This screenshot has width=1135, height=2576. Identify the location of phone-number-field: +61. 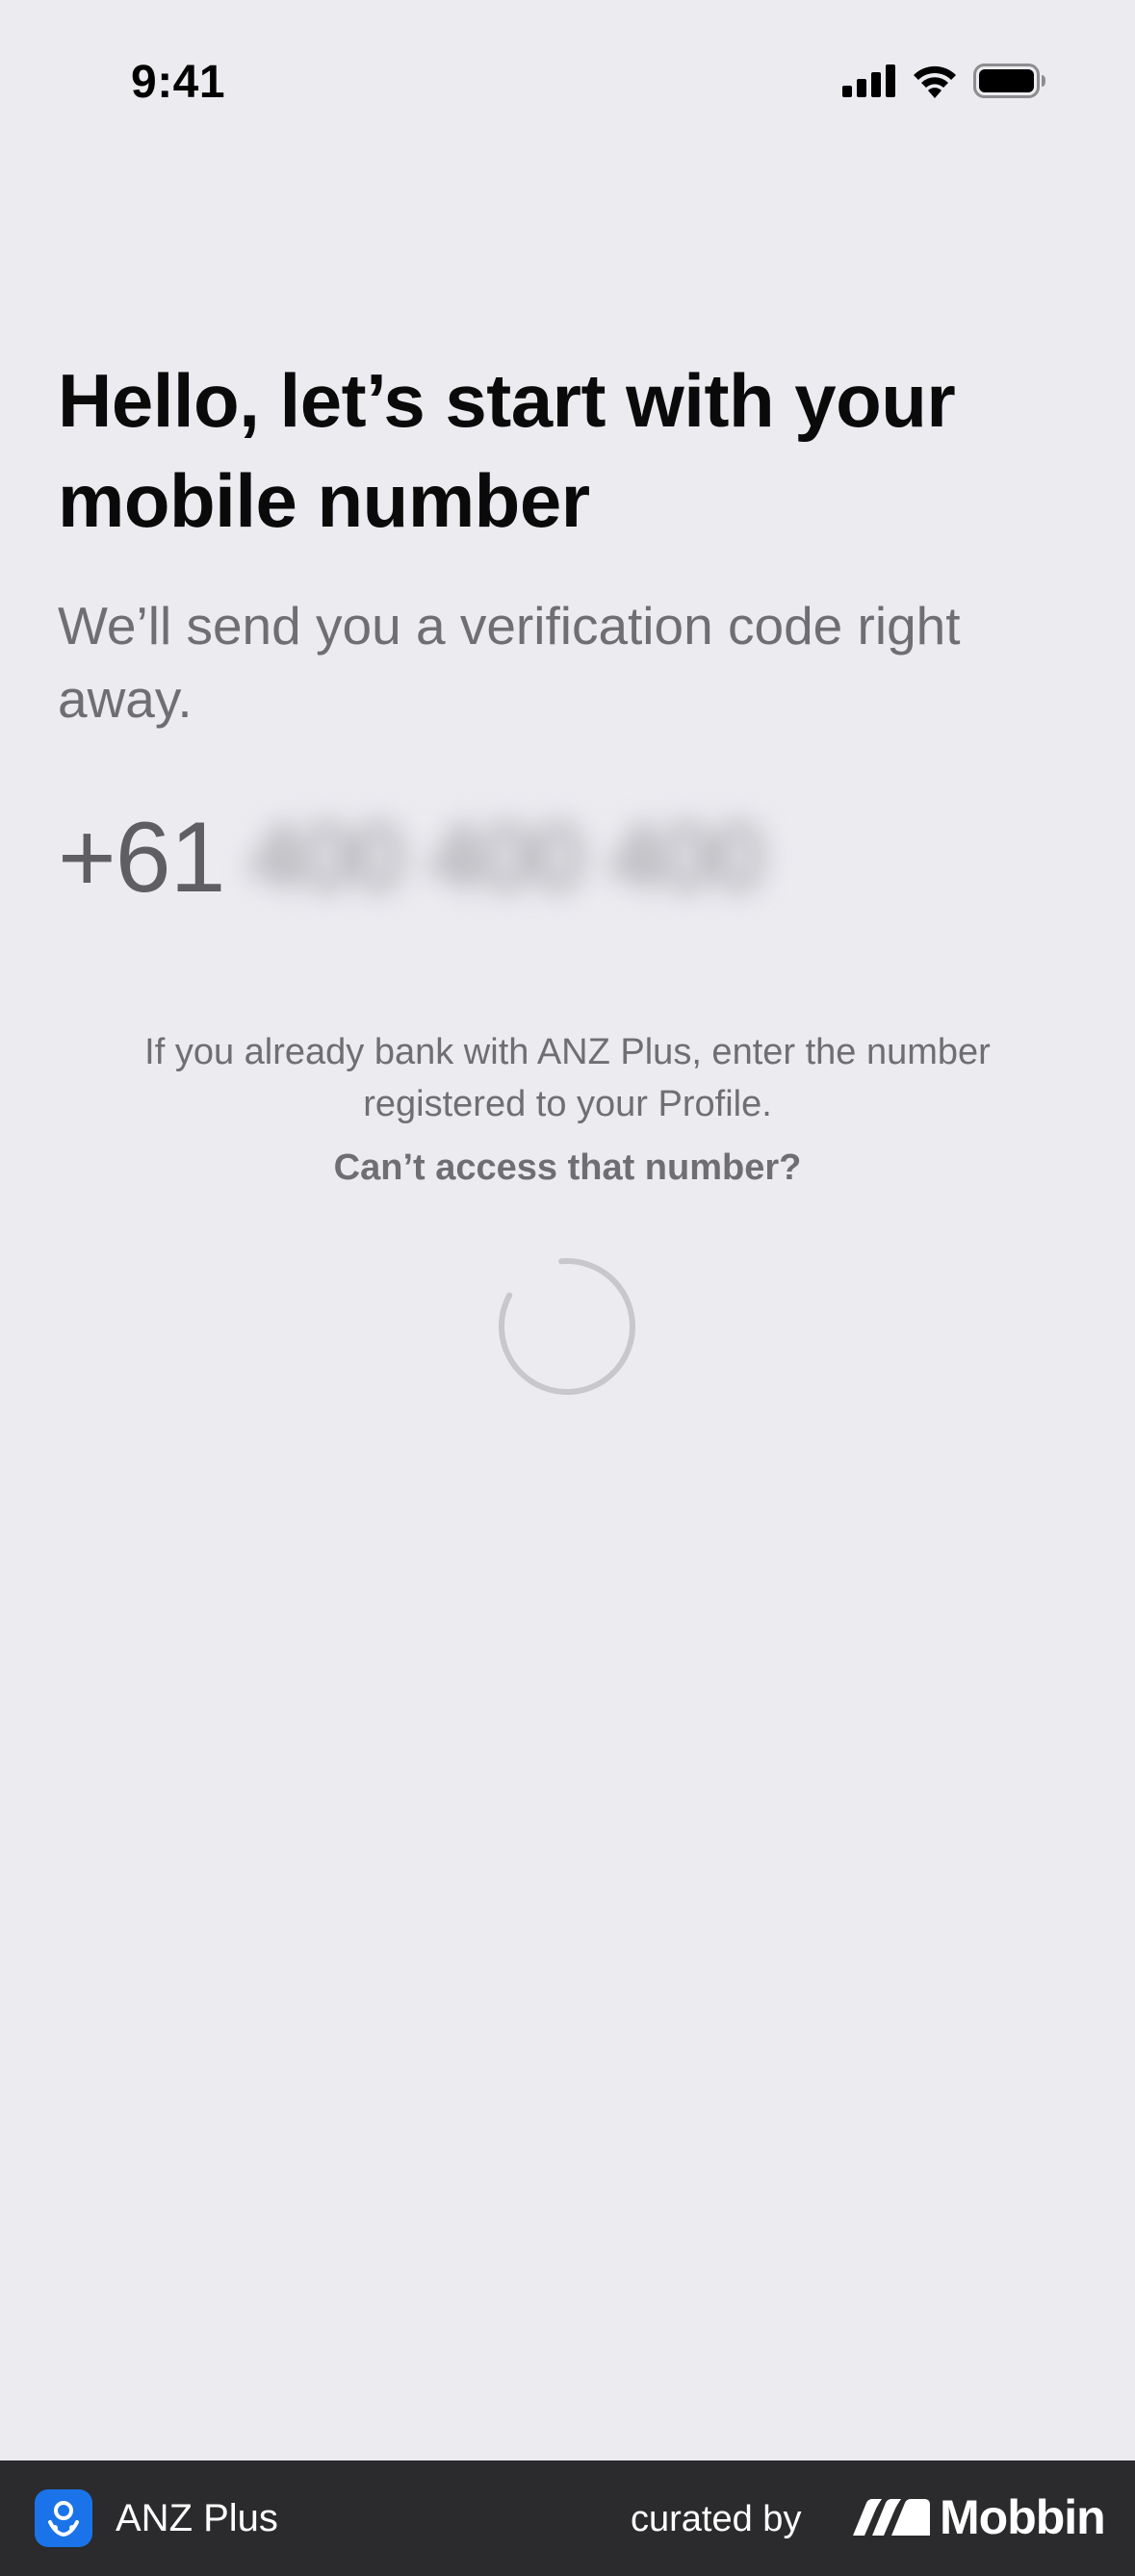
(452, 857).